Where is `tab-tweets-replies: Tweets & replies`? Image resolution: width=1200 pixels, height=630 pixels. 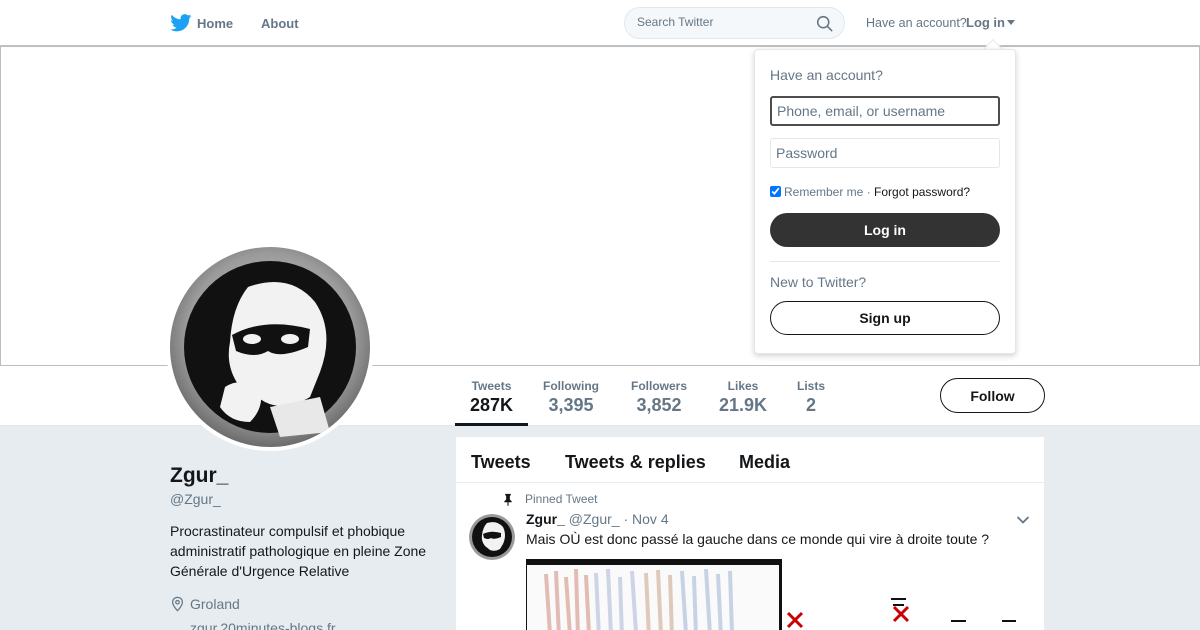
tab-tweets-replies: Tweets & replies is located at coordinates (635, 462).